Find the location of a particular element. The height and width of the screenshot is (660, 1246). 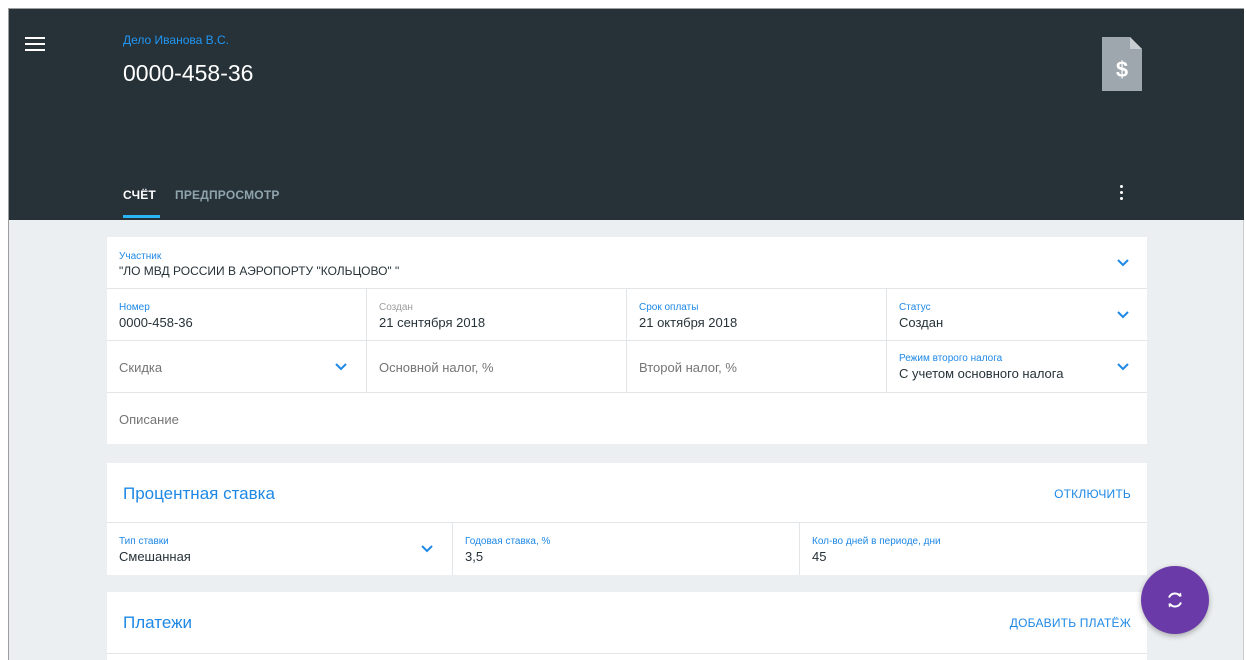

number-value: 0000-458-36 is located at coordinates (156, 322).